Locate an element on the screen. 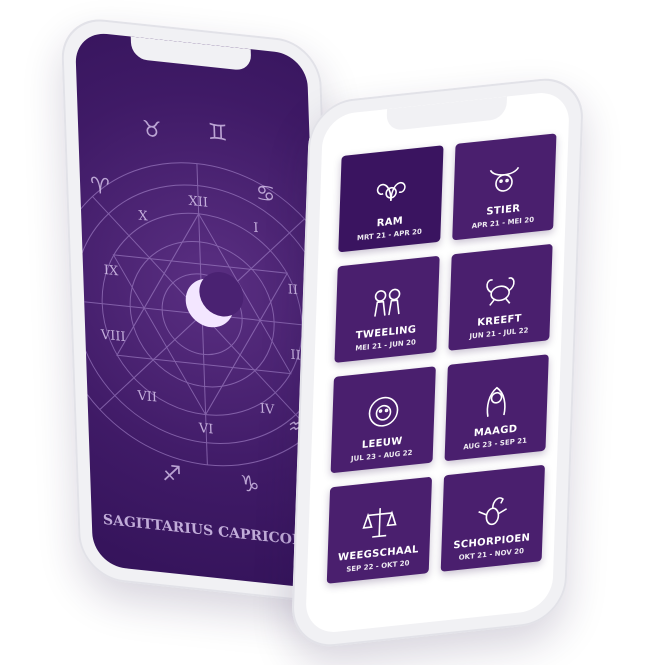 This screenshot has width=670, height=665. sign-card-ram: RAM MRT 21 - APR 20 is located at coordinates (391, 199).